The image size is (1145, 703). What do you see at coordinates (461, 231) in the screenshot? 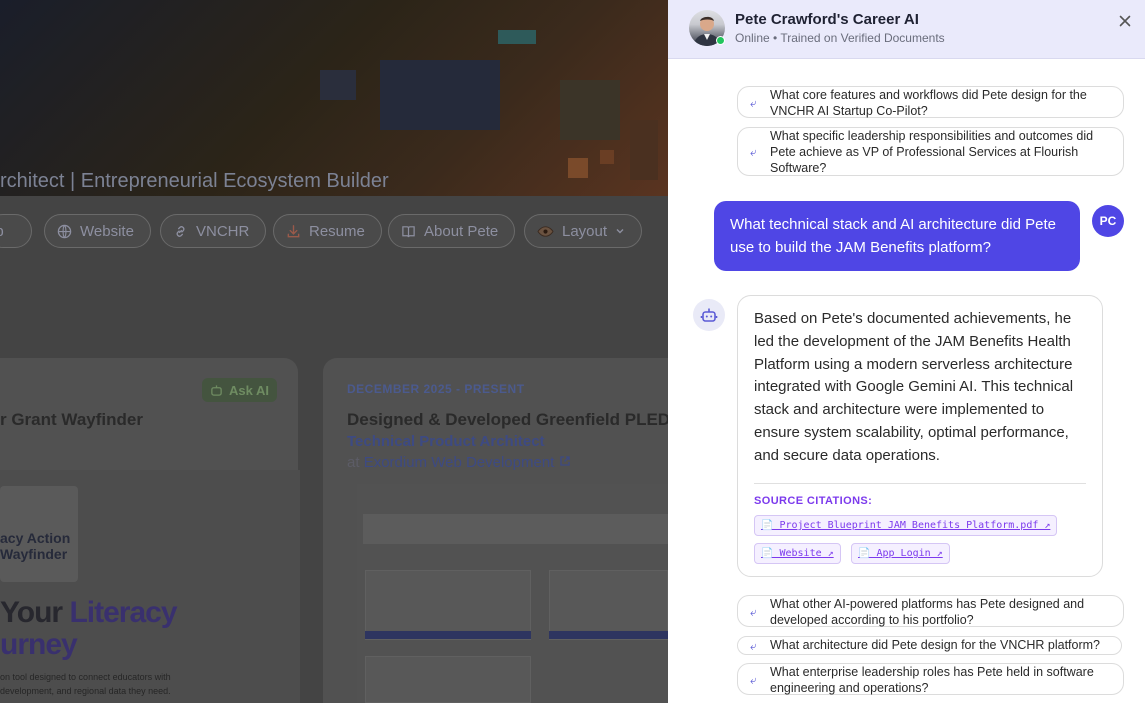
I see `nav-label: About Pete` at bounding box center [461, 231].